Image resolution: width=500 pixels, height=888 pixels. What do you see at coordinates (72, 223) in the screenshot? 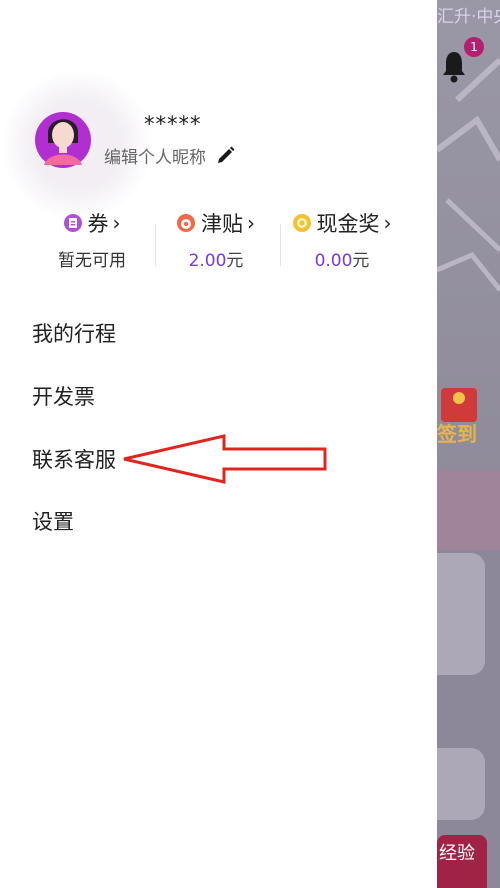
I see `ticket-icon` at bounding box center [72, 223].